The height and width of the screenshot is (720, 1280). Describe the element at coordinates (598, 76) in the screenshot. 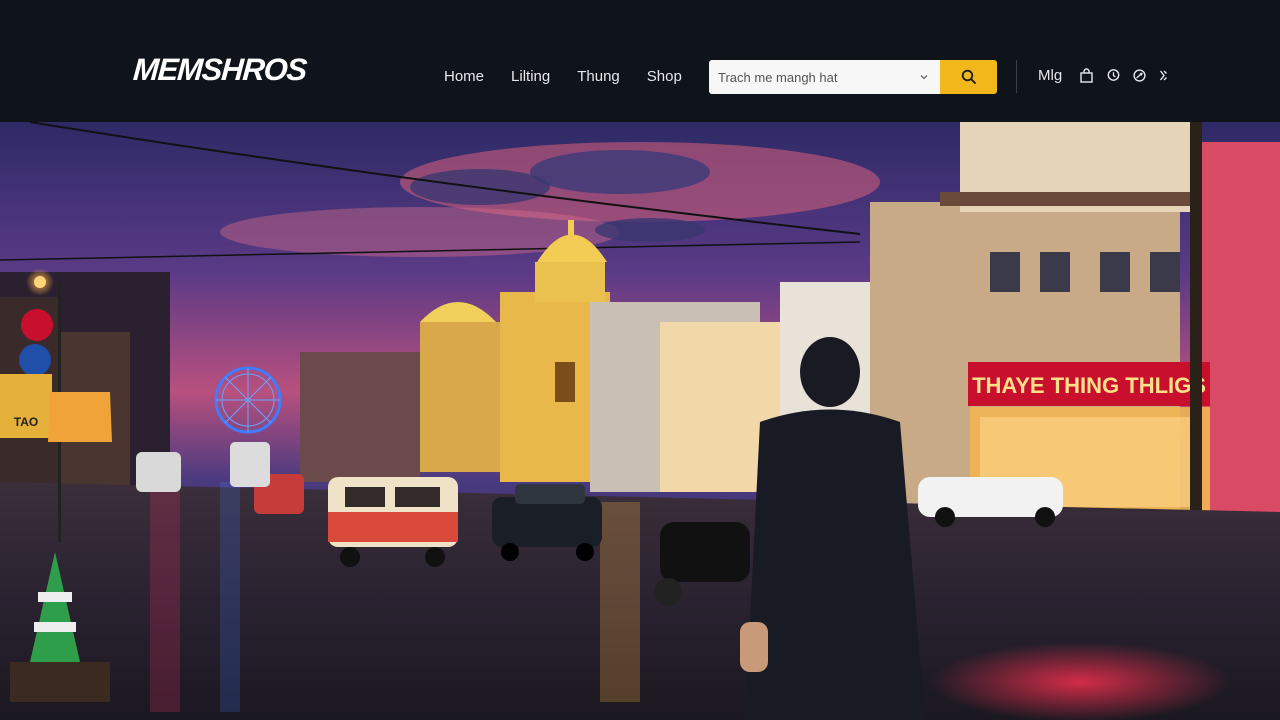

I see `nav-item-thung: Thung` at that location.